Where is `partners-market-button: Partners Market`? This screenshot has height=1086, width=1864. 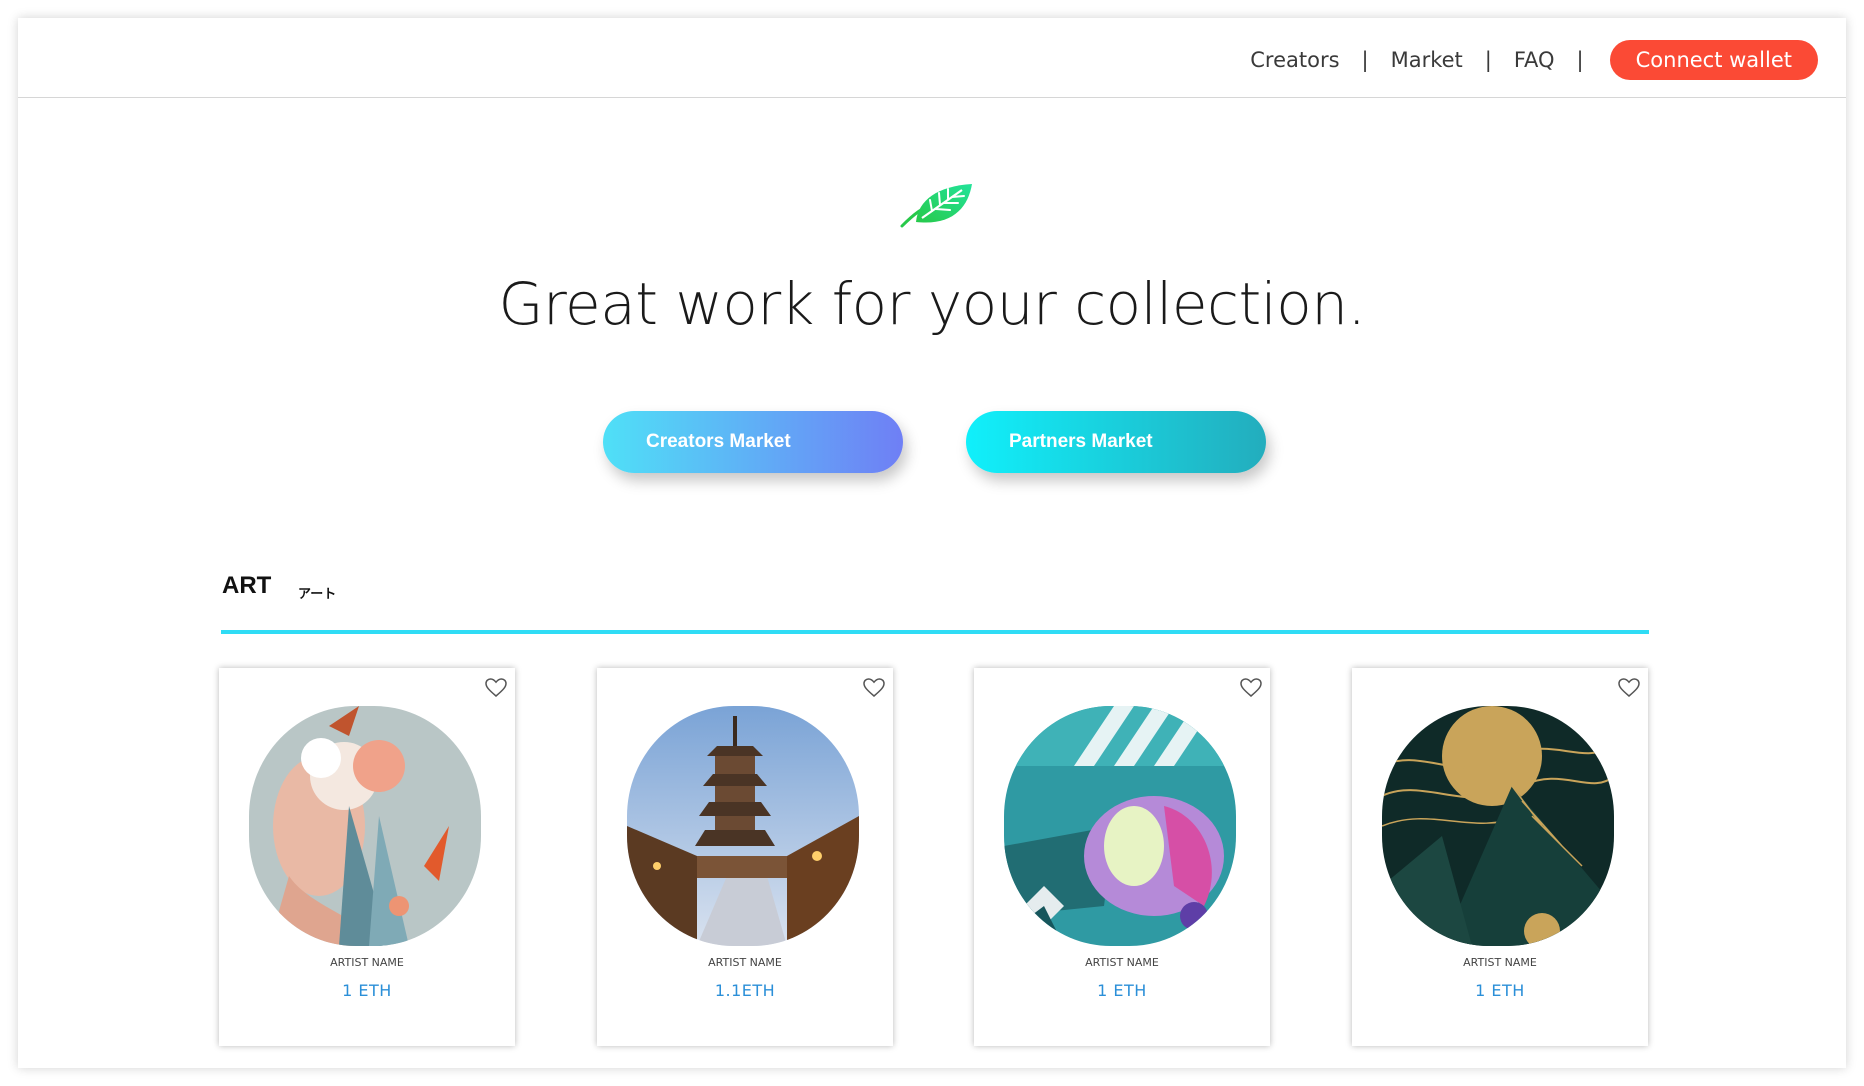 partners-market-button: Partners Market is located at coordinates (1116, 442).